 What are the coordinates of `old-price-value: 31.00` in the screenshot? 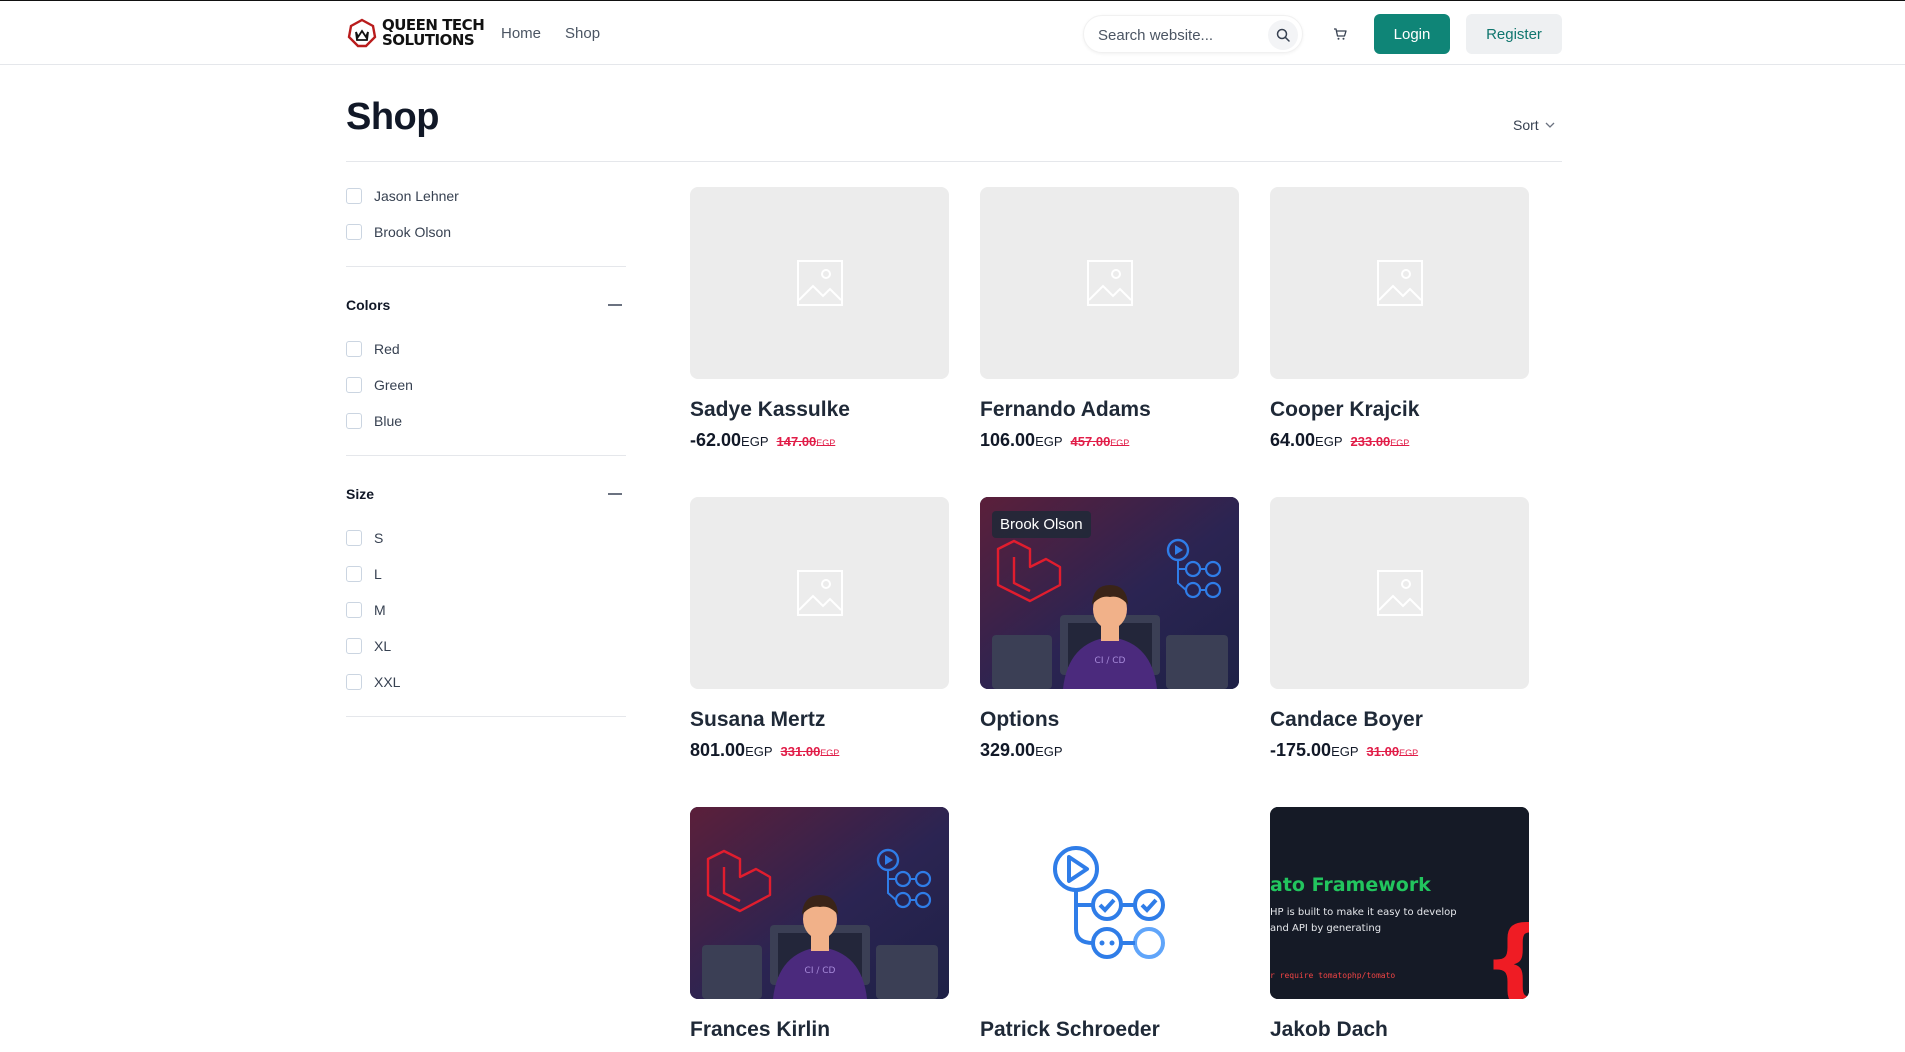 It's located at (1383, 751).